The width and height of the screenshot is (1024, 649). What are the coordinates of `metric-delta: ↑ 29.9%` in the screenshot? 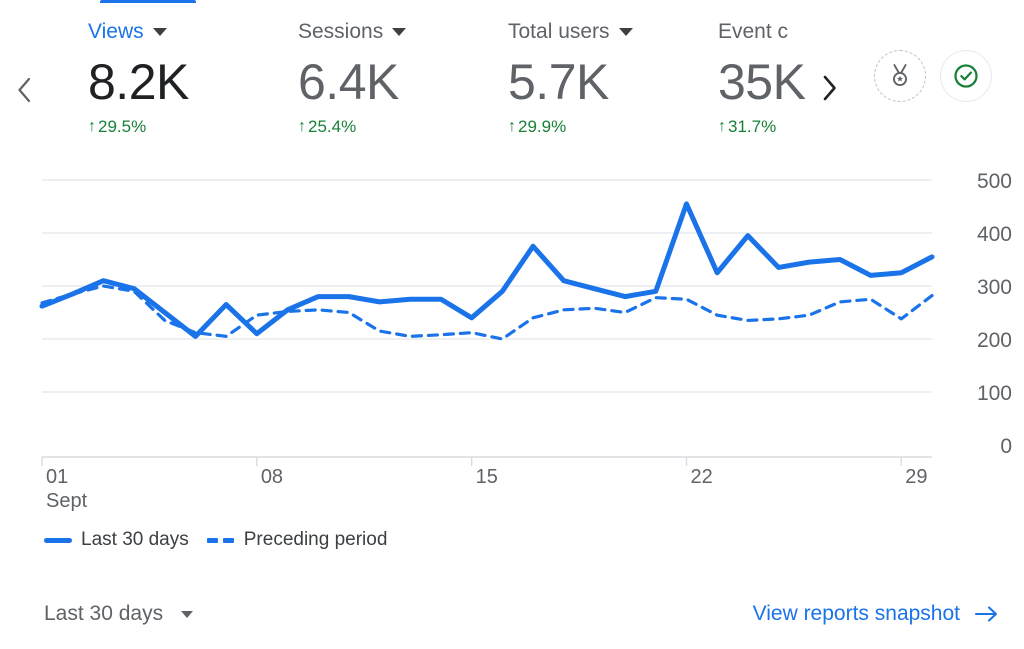 It's located at (607, 127).